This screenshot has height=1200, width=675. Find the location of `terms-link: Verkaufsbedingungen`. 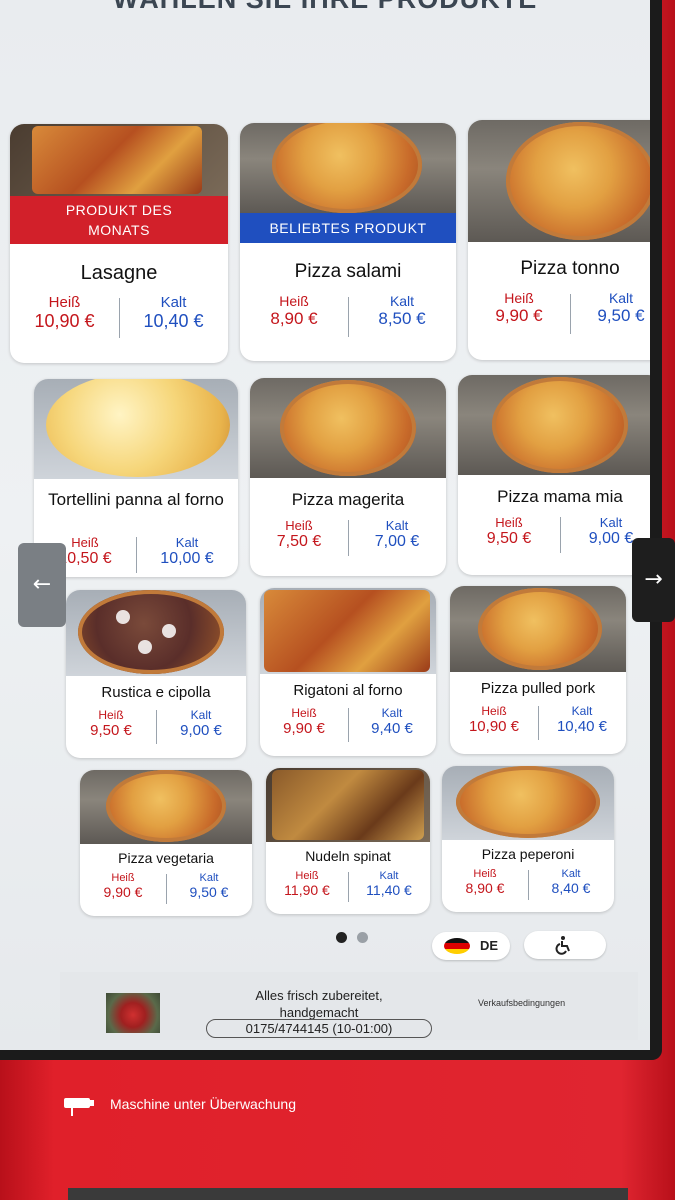

terms-link: Verkaufsbedingungen is located at coordinates (521, 1003).